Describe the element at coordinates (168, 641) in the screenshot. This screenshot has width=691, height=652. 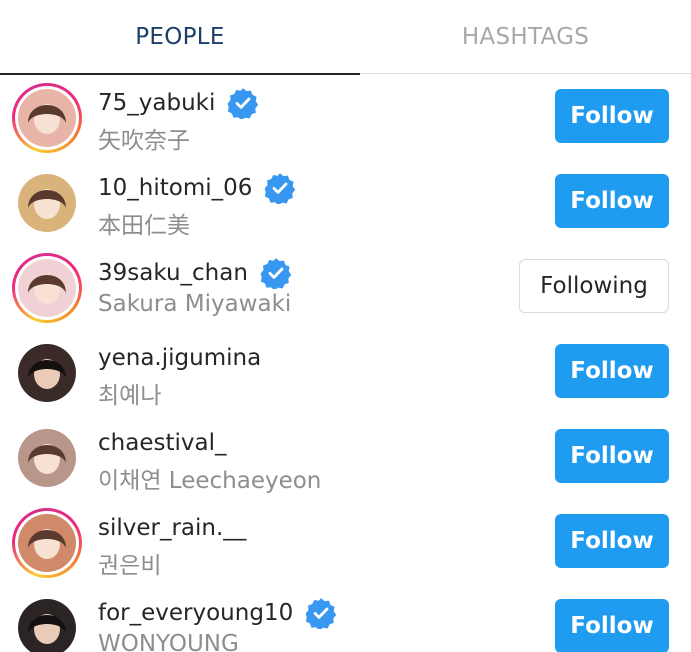
I see `full-name: WONYOUNG` at that location.